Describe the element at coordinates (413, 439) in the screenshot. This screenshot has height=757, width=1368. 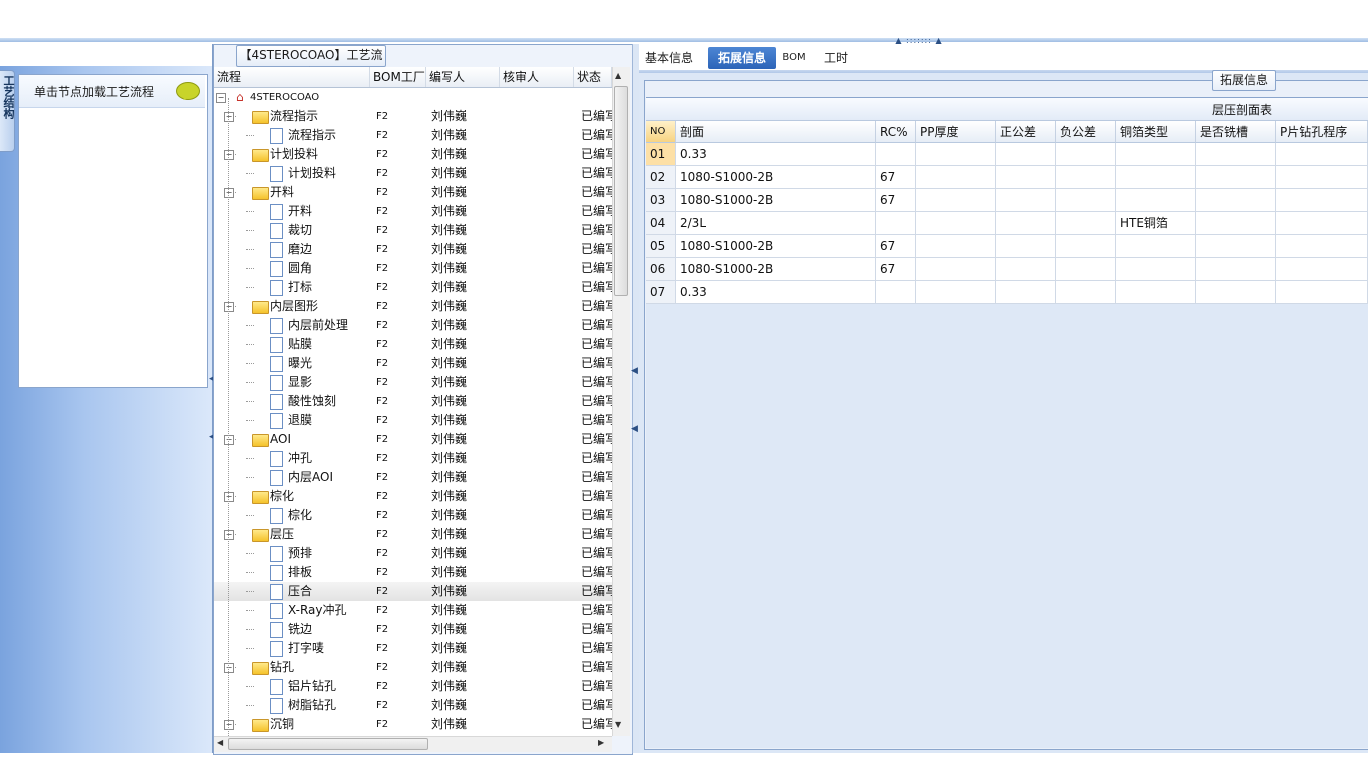
I see `tree-row: − AOI F2 刘伟巍 已编写` at that location.